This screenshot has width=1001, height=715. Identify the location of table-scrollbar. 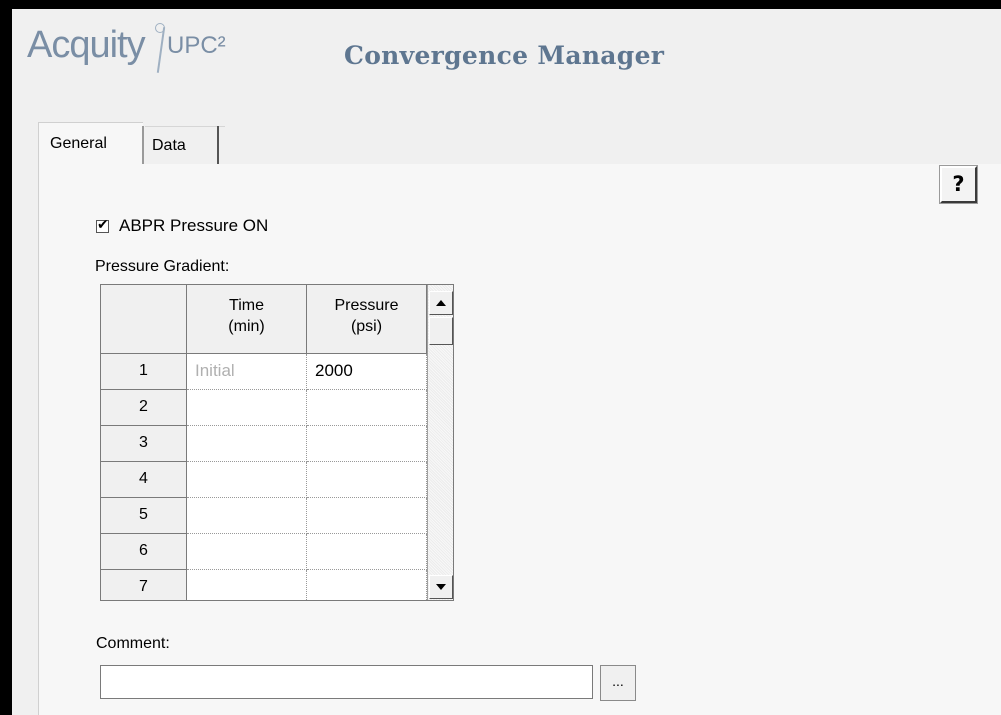
(440, 442).